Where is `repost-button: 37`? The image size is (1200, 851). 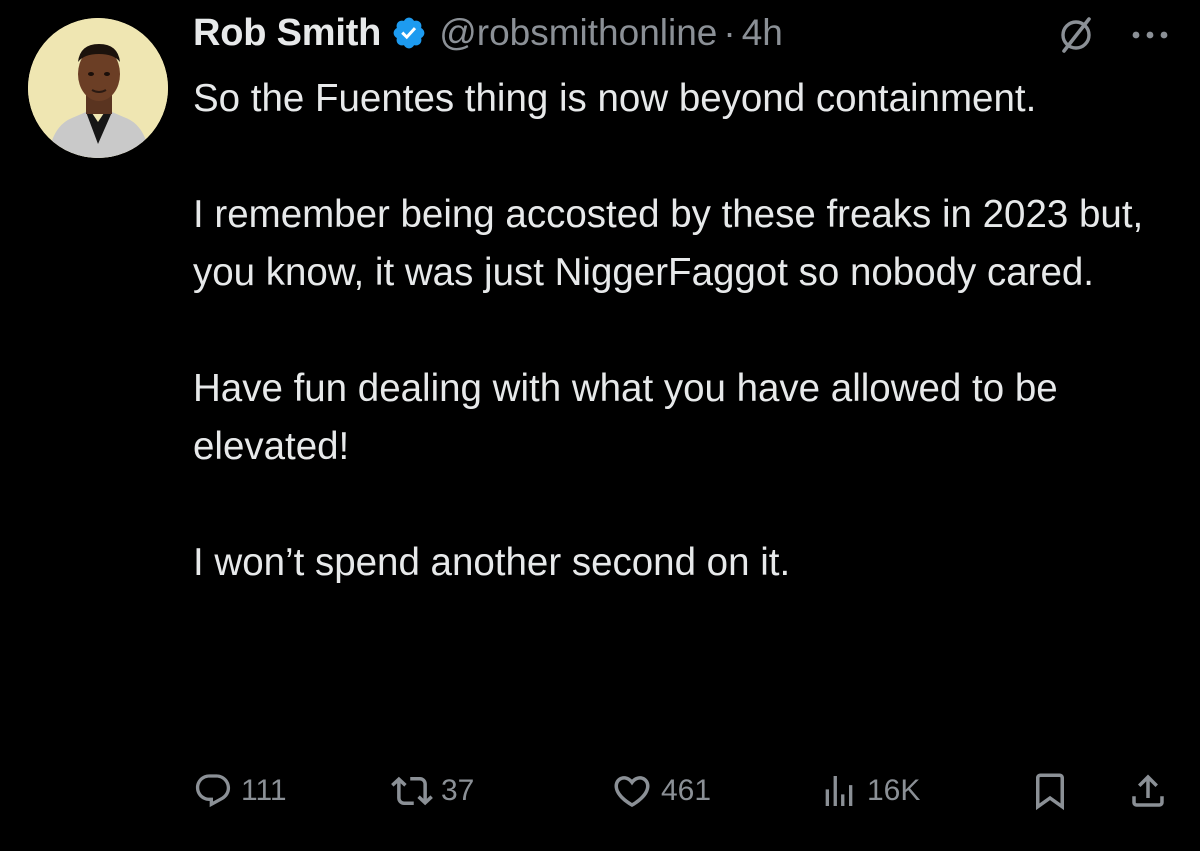
repost-button: 37 is located at coordinates (432, 791).